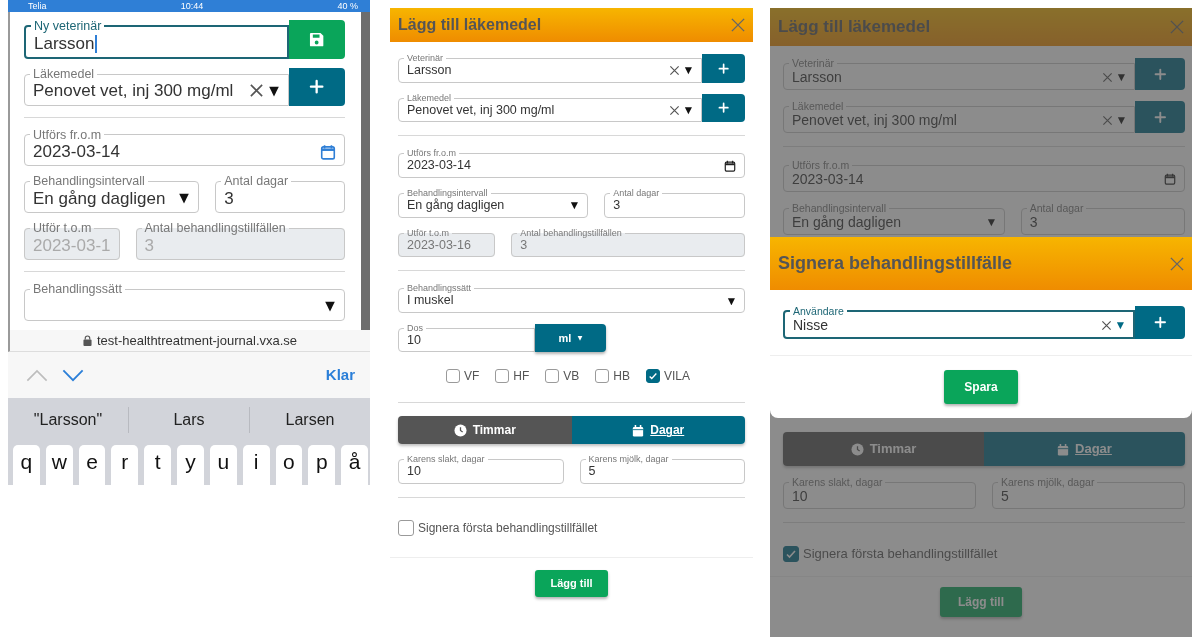 The width and height of the screenshot is (1192, 637). Describe the element at coordinates (347, 6) in the screenshot. I see `battery-text: 40 %` at that location.